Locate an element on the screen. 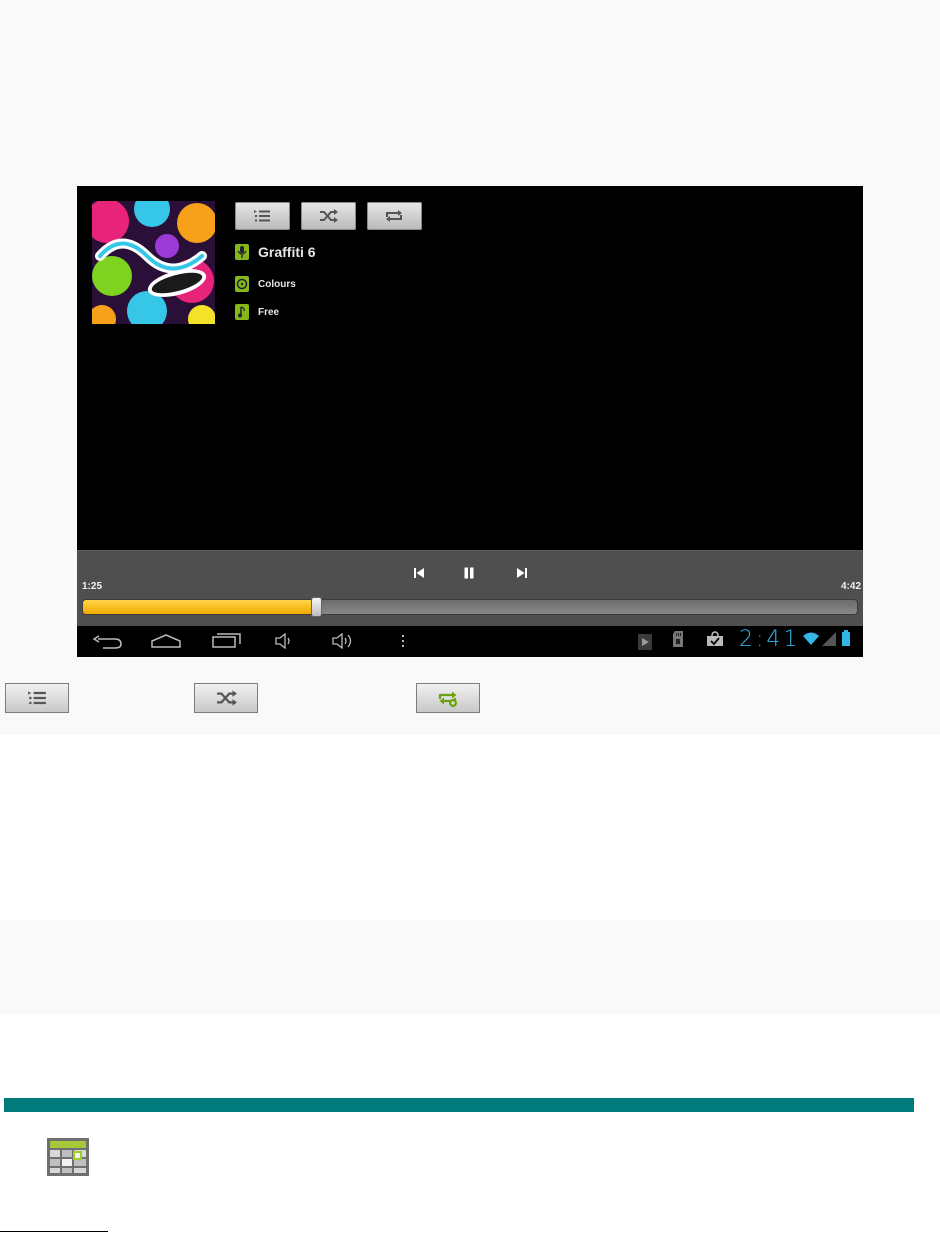 The width and height of the screenshot is (940, 1233). track-title: Graffiti 6 is located at coordinates (287, 252).